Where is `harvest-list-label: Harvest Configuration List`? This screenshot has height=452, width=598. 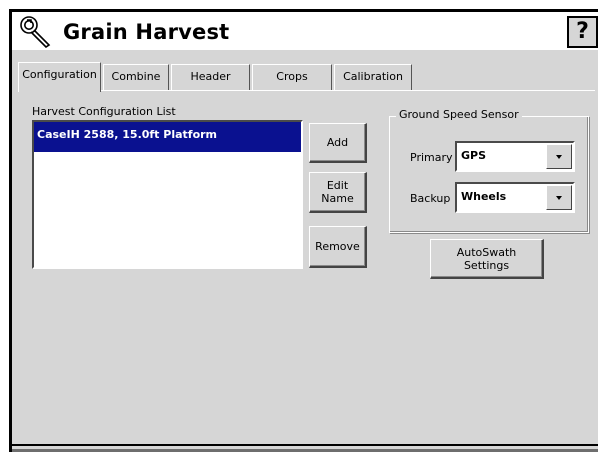
harvest-list-label: Harvest Configuration List is located at coordinates (104, 111).